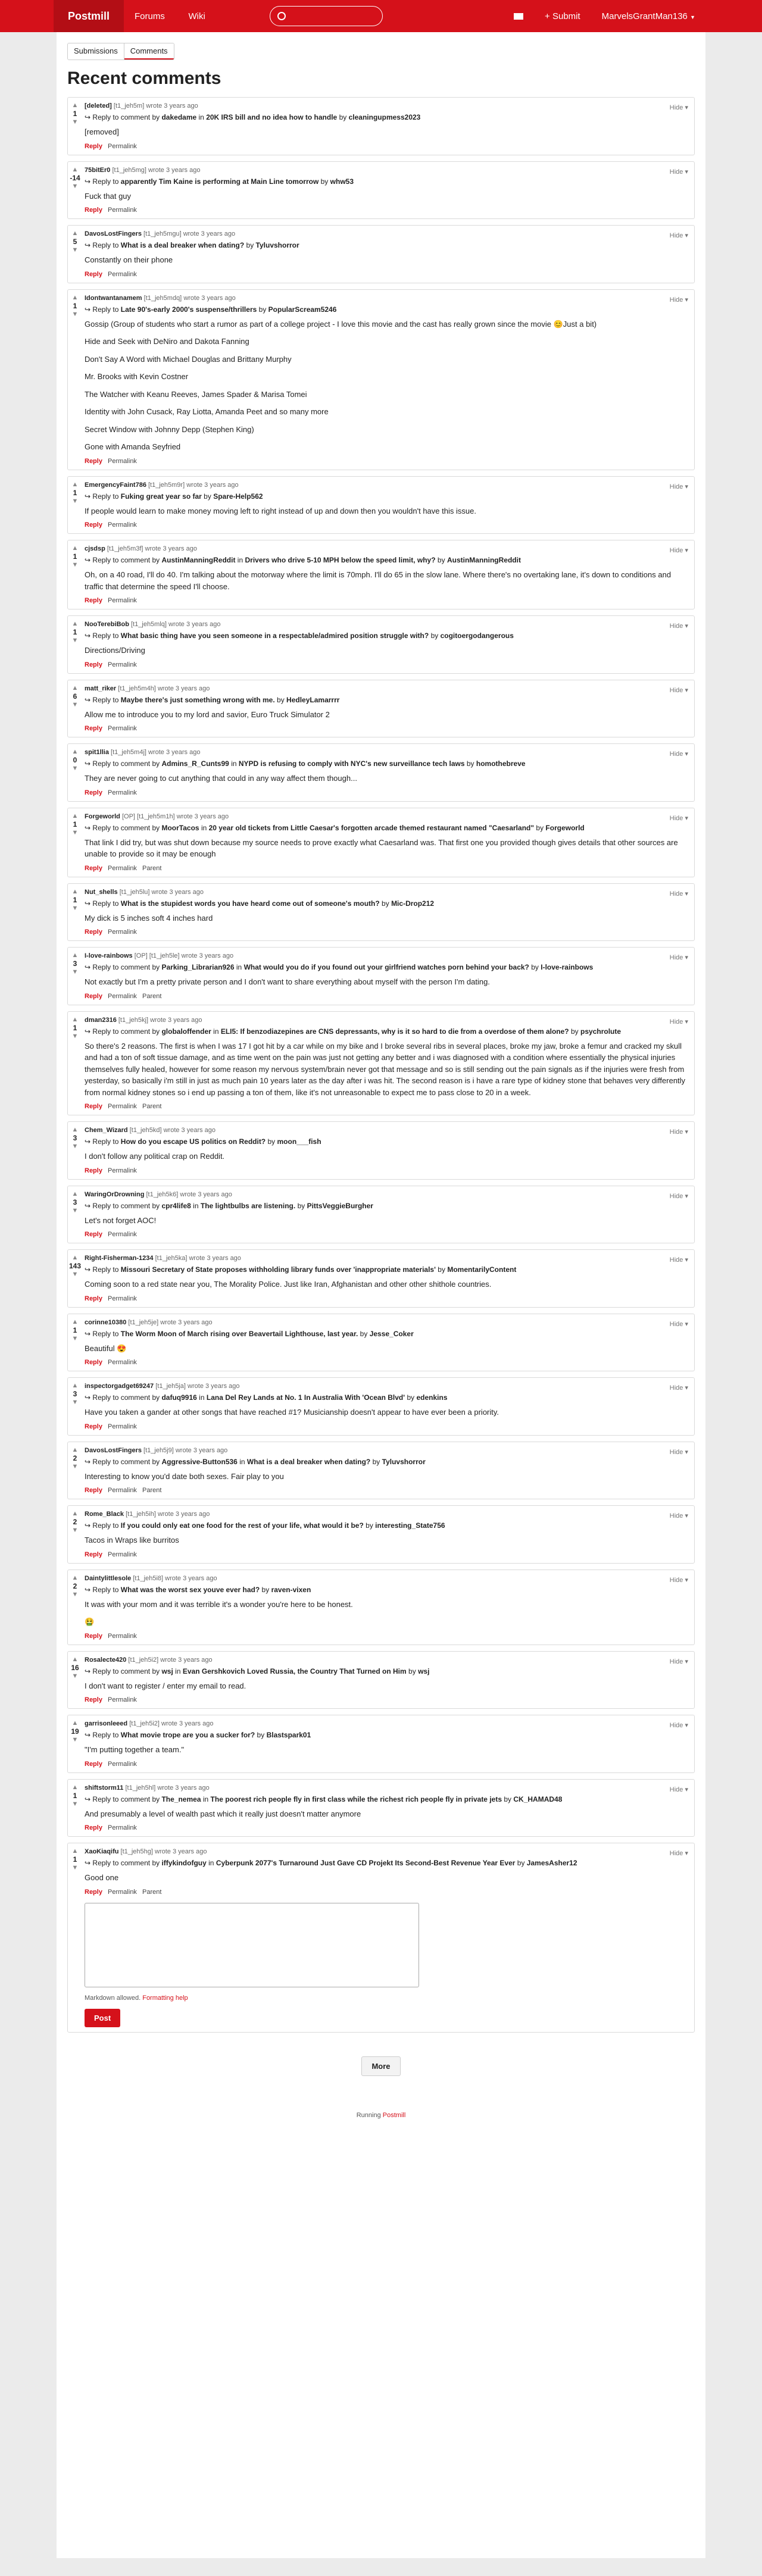 The height and width of the screenshot is (2576, 762). Describe the element at coordinates (178, 1397) in the screenshot. I see `forum-link: dafuq9916` at that location.